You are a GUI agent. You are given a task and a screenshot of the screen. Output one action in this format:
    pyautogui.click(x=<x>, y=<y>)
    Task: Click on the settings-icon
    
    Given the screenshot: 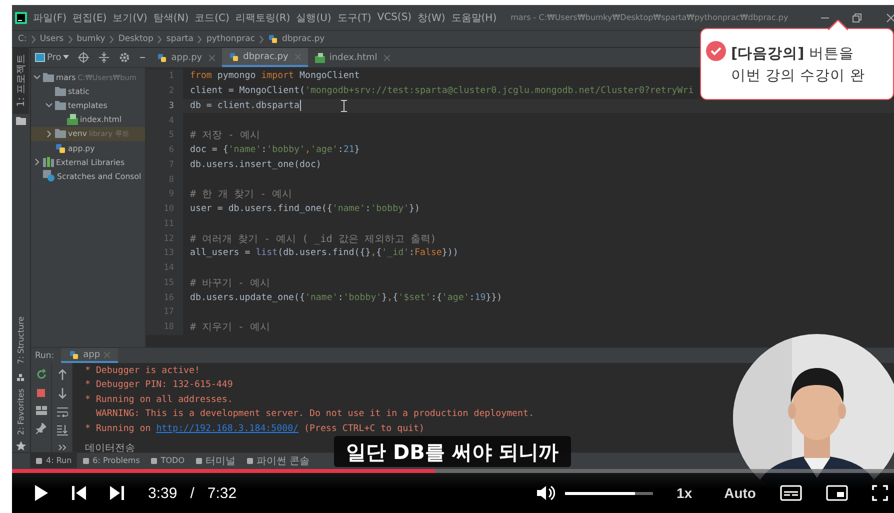 What is the action you would take?
    pyautogui.click(x=124, y=57)
    